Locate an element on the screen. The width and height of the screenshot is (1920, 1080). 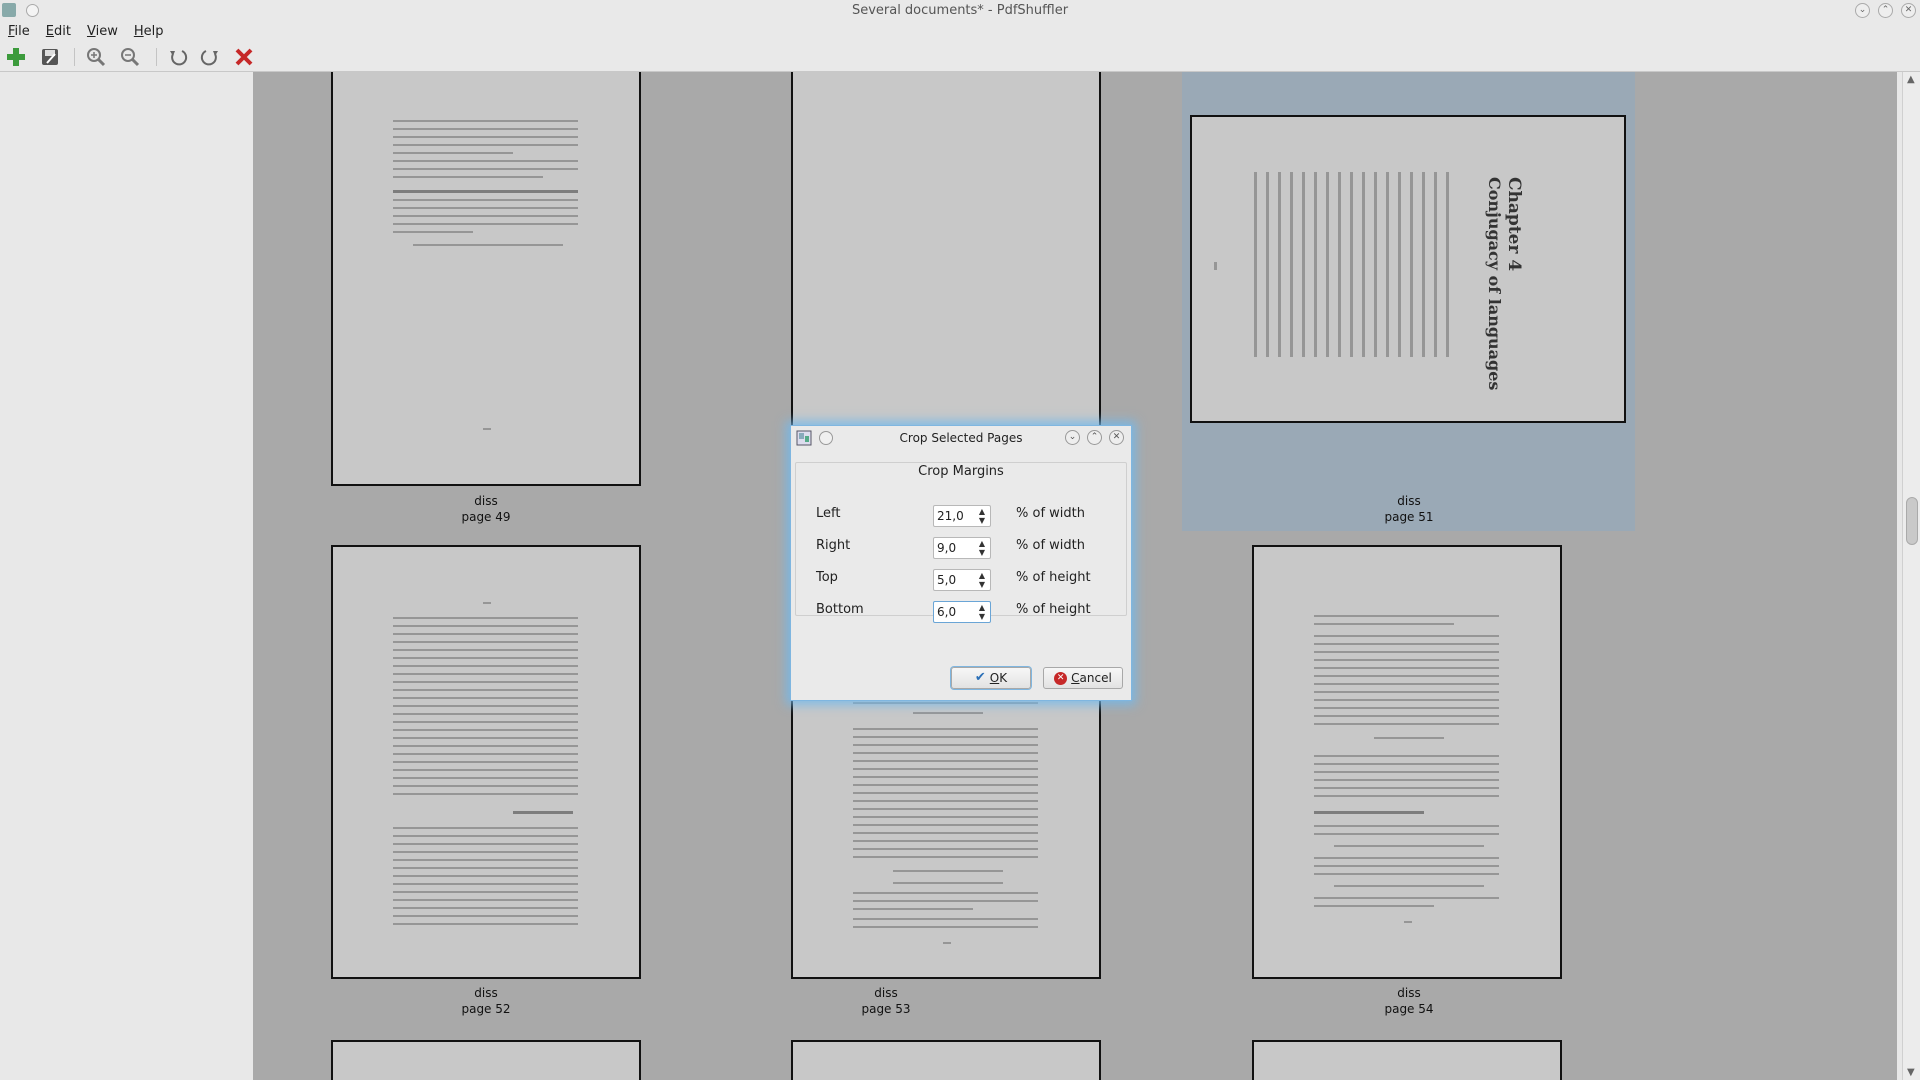
left-unit: % of width is located at coordinates (1050, 513).